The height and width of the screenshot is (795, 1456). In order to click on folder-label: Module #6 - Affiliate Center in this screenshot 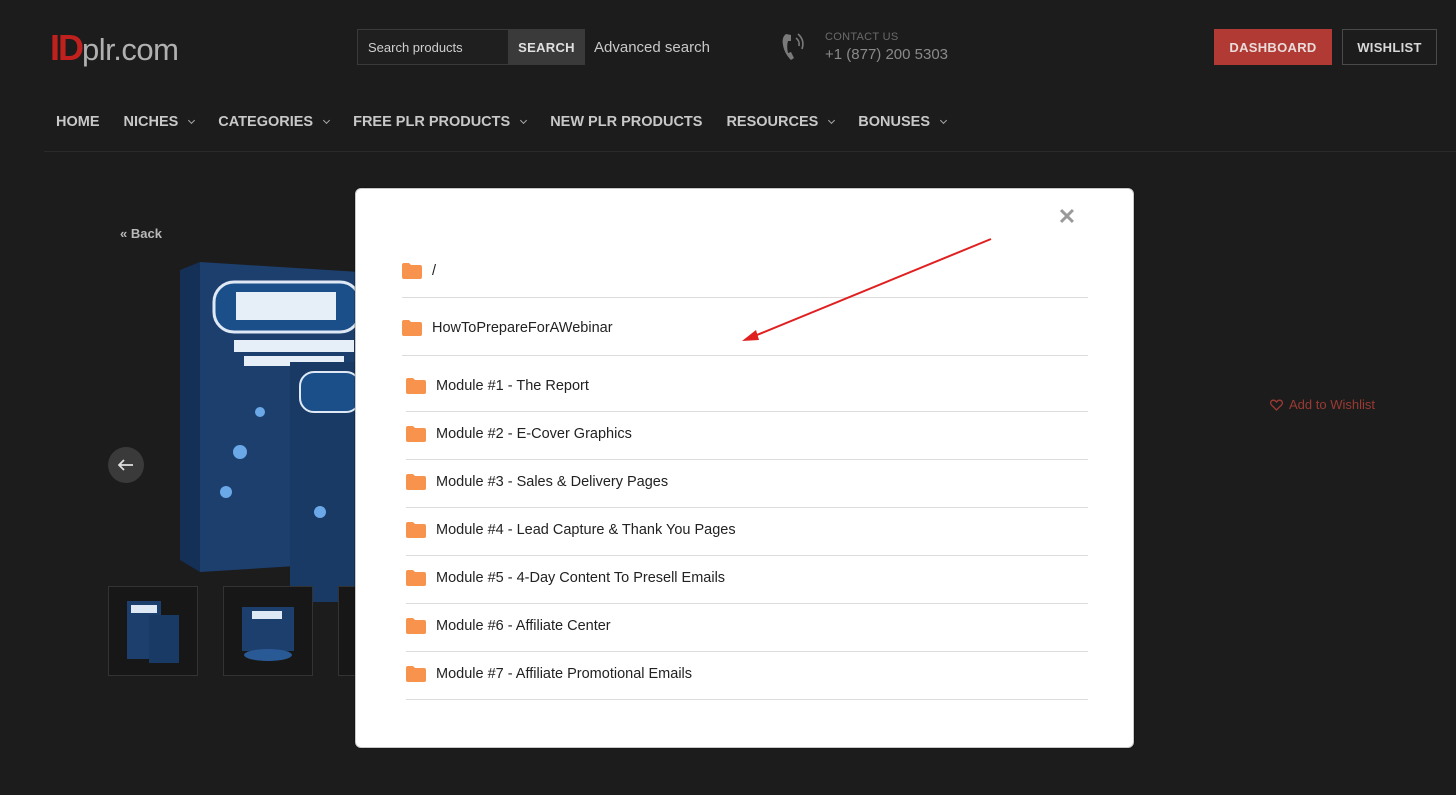, I will do `click(523, 626)`.